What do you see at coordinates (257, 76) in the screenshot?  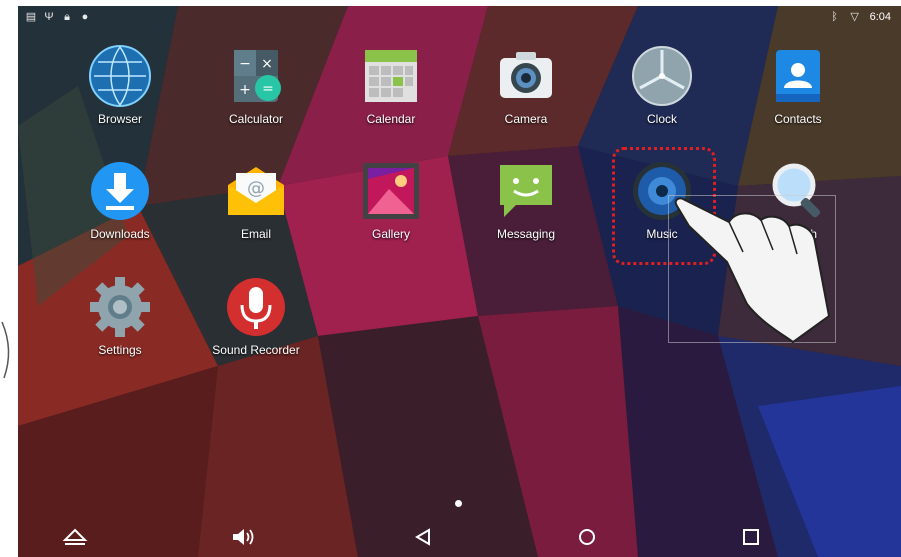 I see `calculator-icon: − × + =` at bounding box center [257, 76].